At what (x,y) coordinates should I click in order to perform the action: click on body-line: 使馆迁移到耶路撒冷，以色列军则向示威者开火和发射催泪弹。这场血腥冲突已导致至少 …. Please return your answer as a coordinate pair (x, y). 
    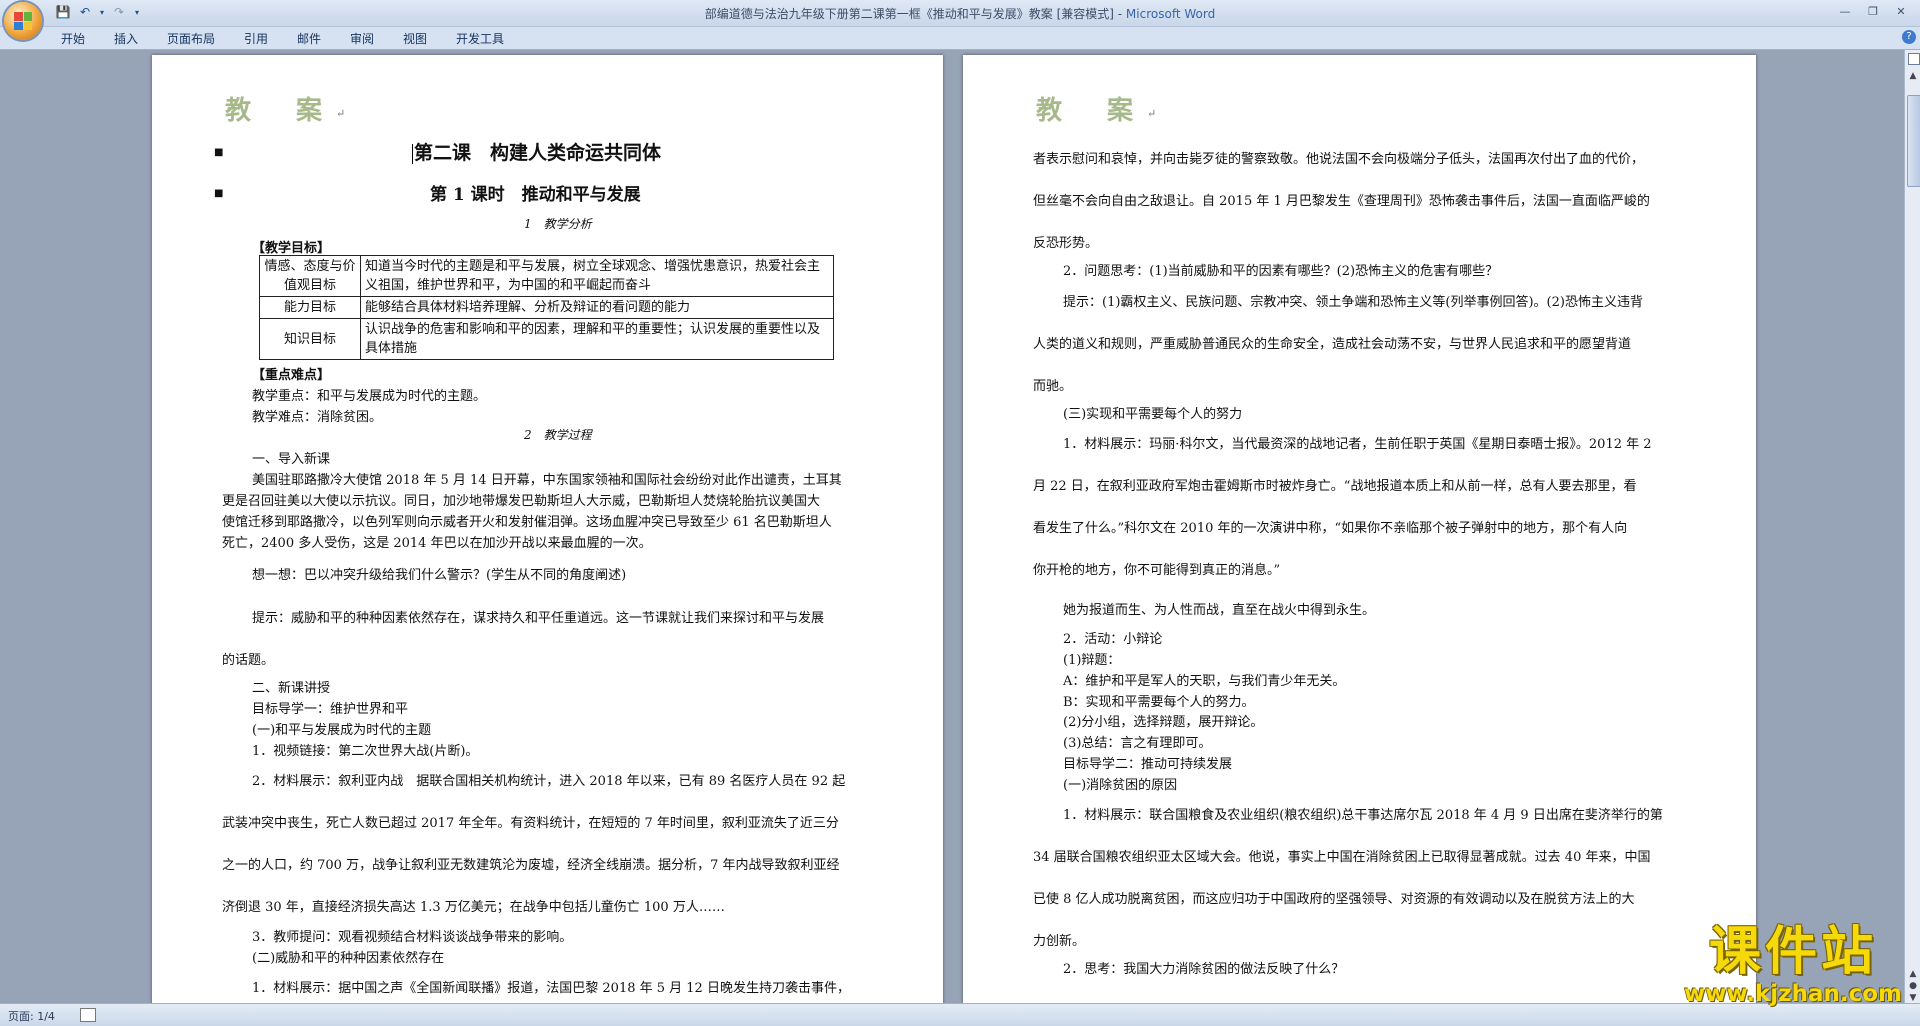
    Looking at the image, I should click on (527, 522).